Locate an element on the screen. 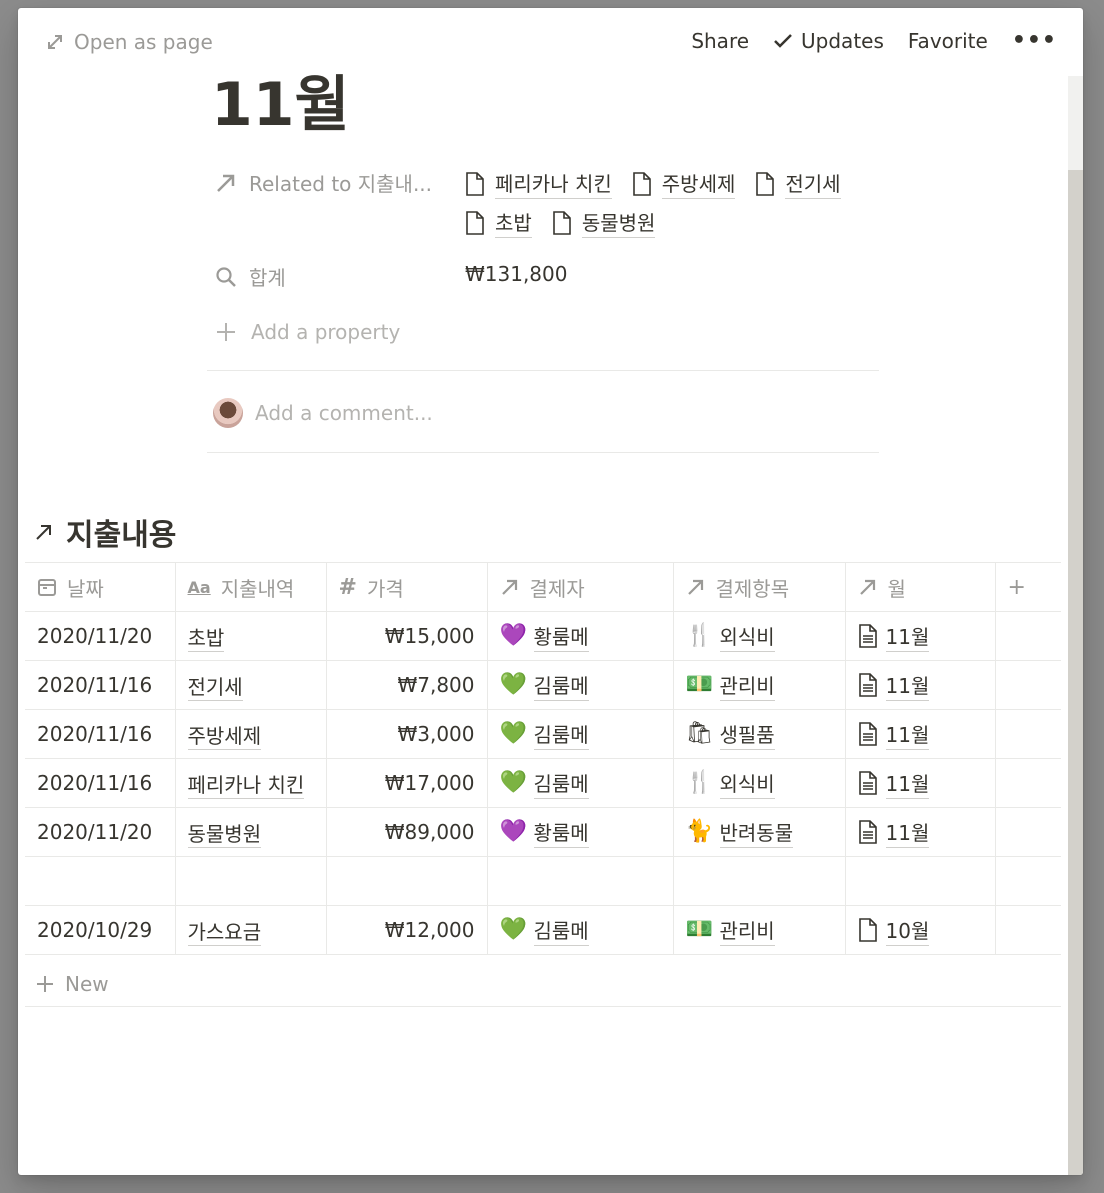 The image size is (1104, 1193). property-total-name: 합계 is located at coordinates (340, 276).